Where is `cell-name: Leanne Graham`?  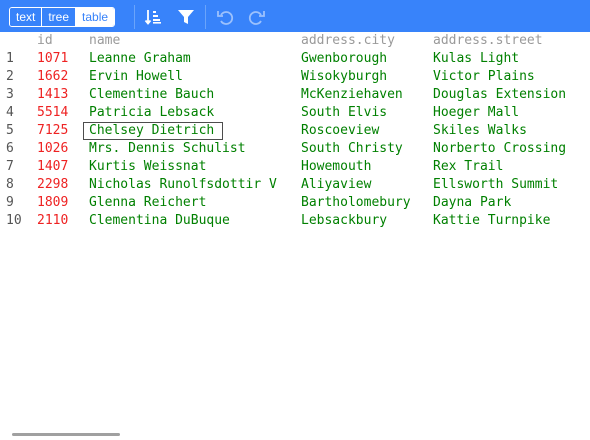
cell-name: Leanne Graham is located at coordinates (189, 59).